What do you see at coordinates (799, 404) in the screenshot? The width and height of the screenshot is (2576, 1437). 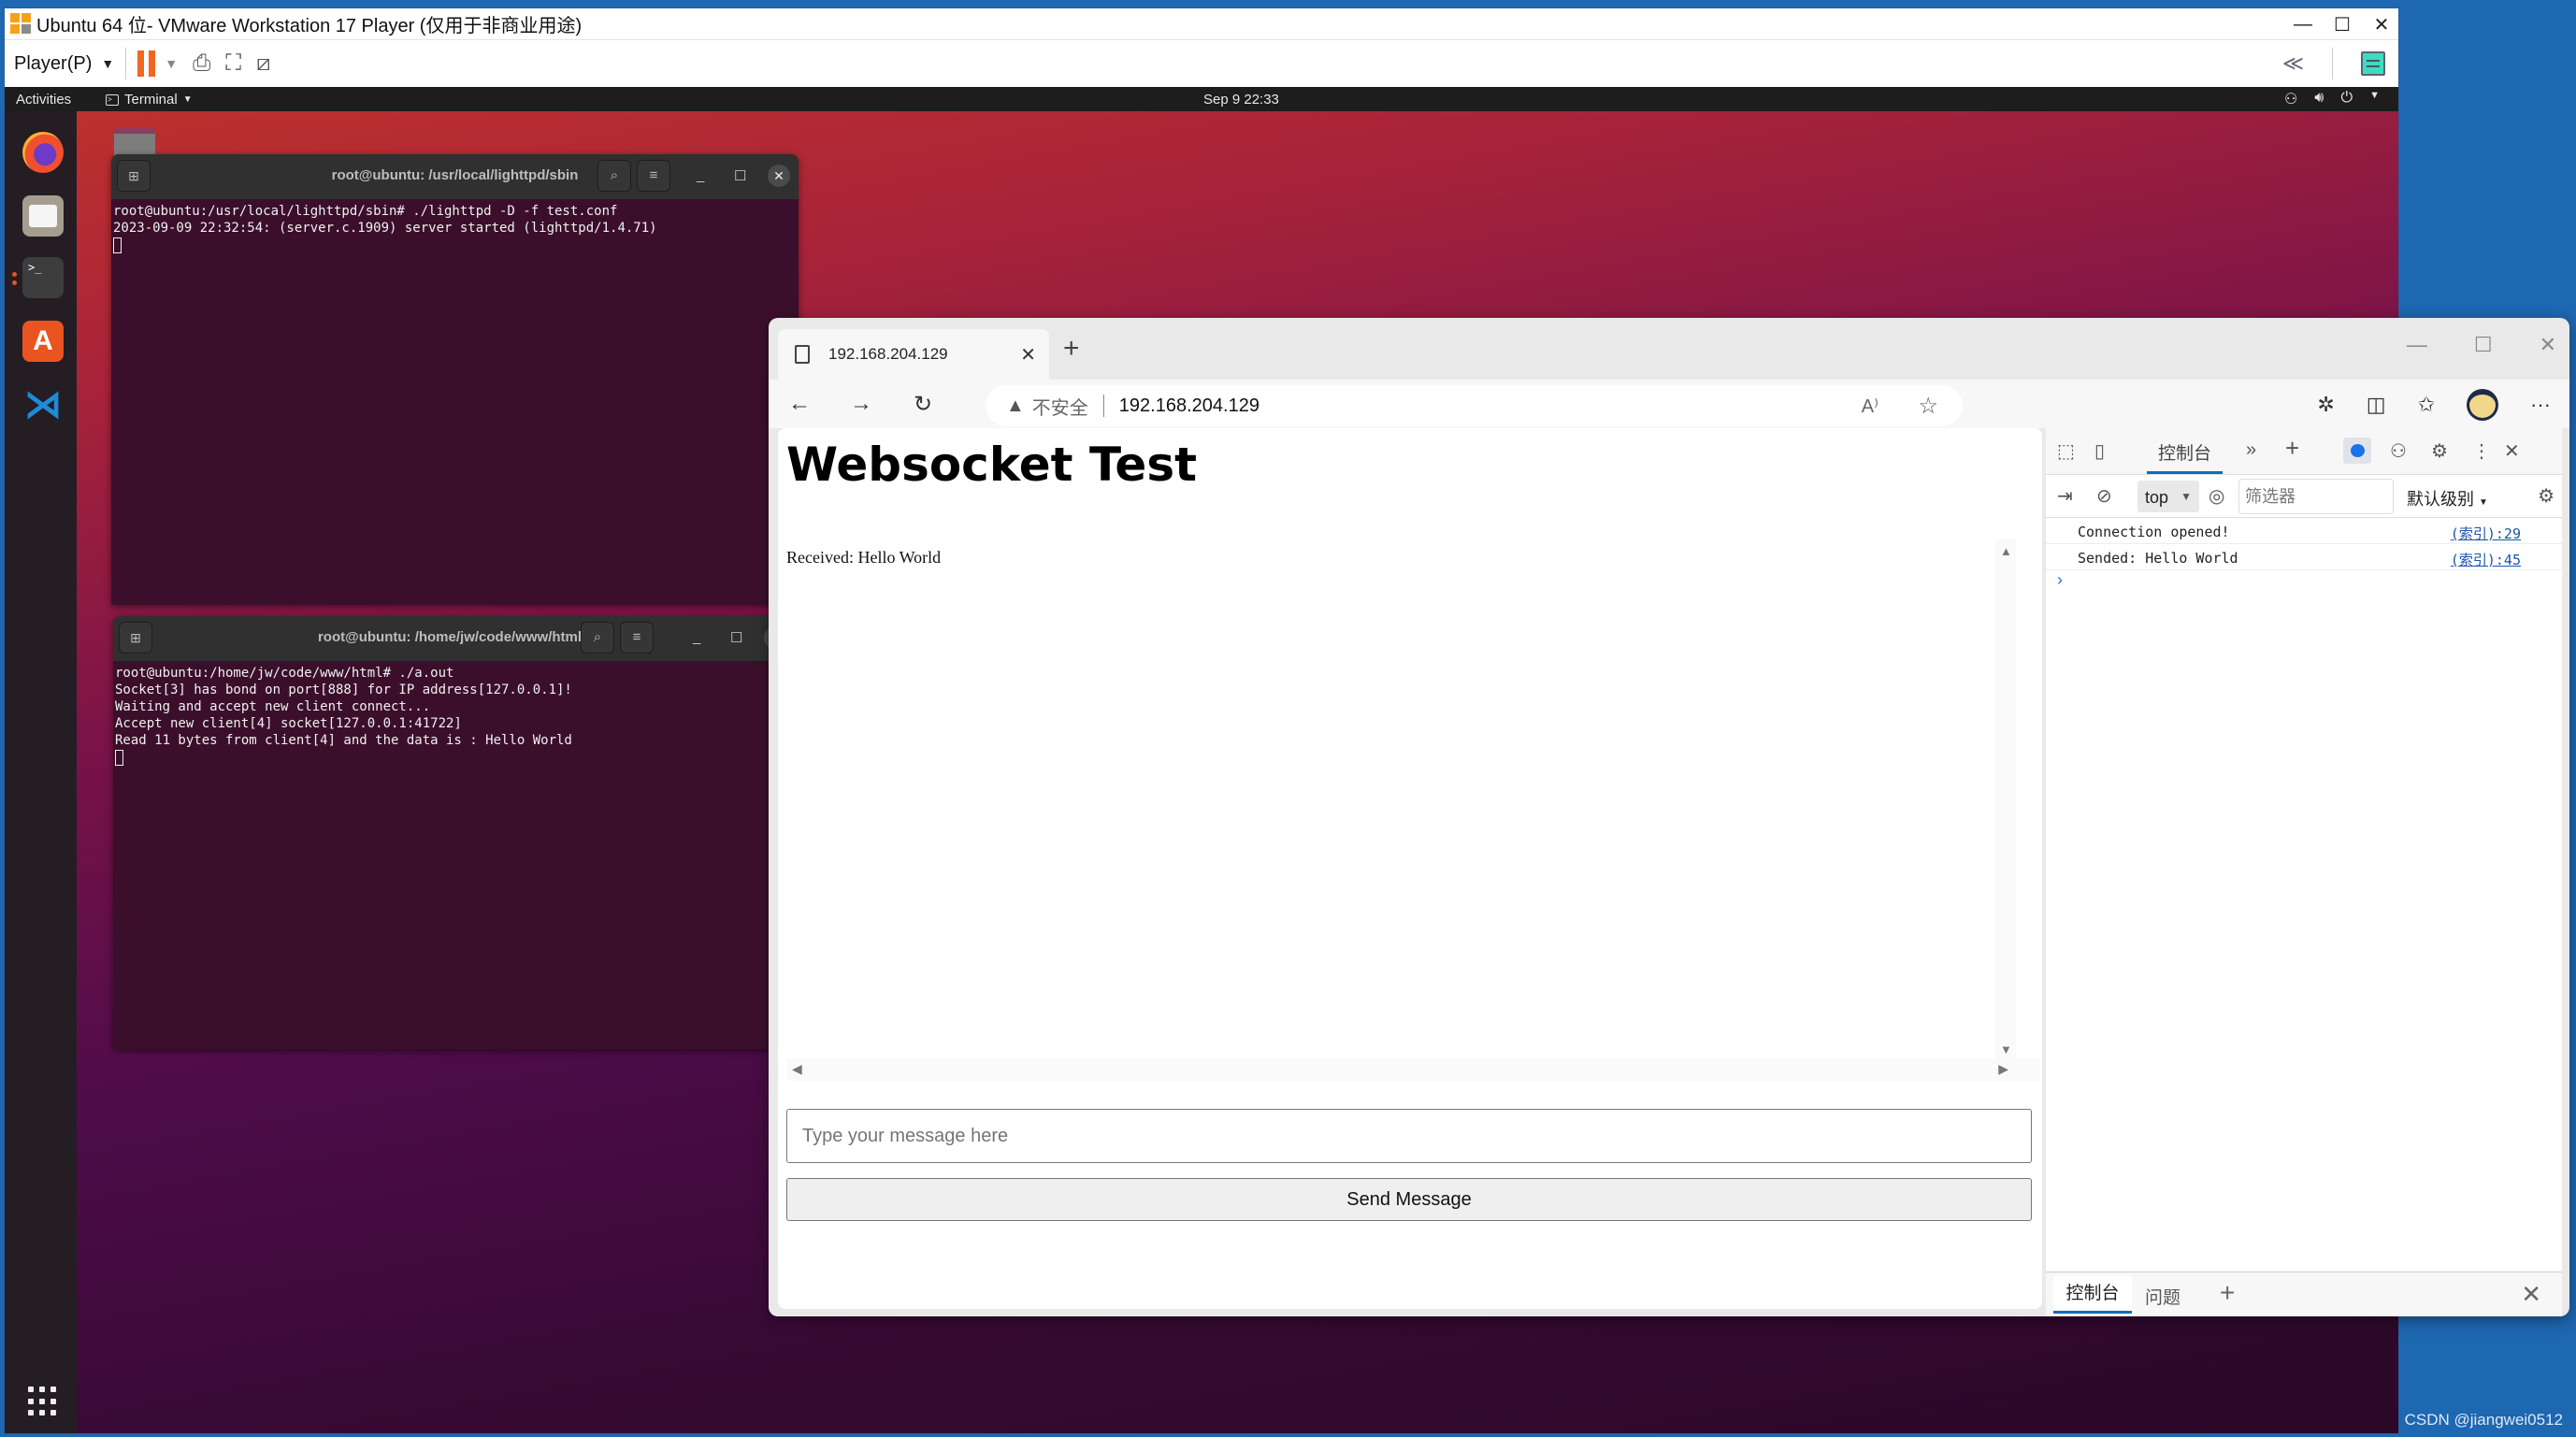 I see `back-icon: ←` at bounding box center [799, 404].